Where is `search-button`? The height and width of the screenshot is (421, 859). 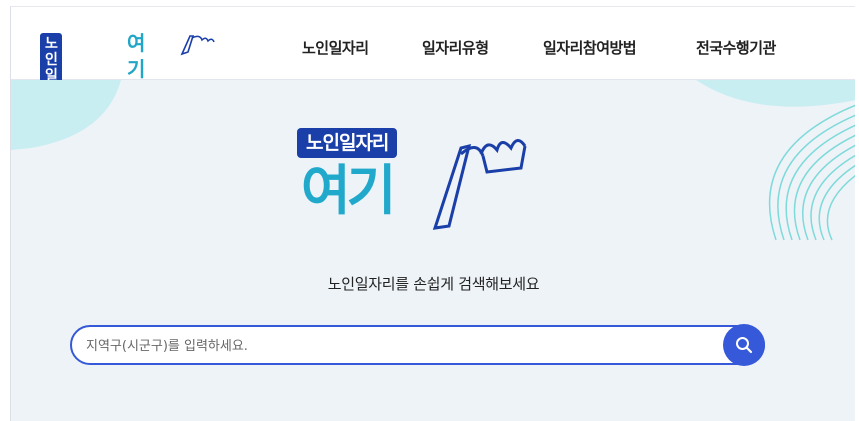 search-button is located at coordinates (744, 345).